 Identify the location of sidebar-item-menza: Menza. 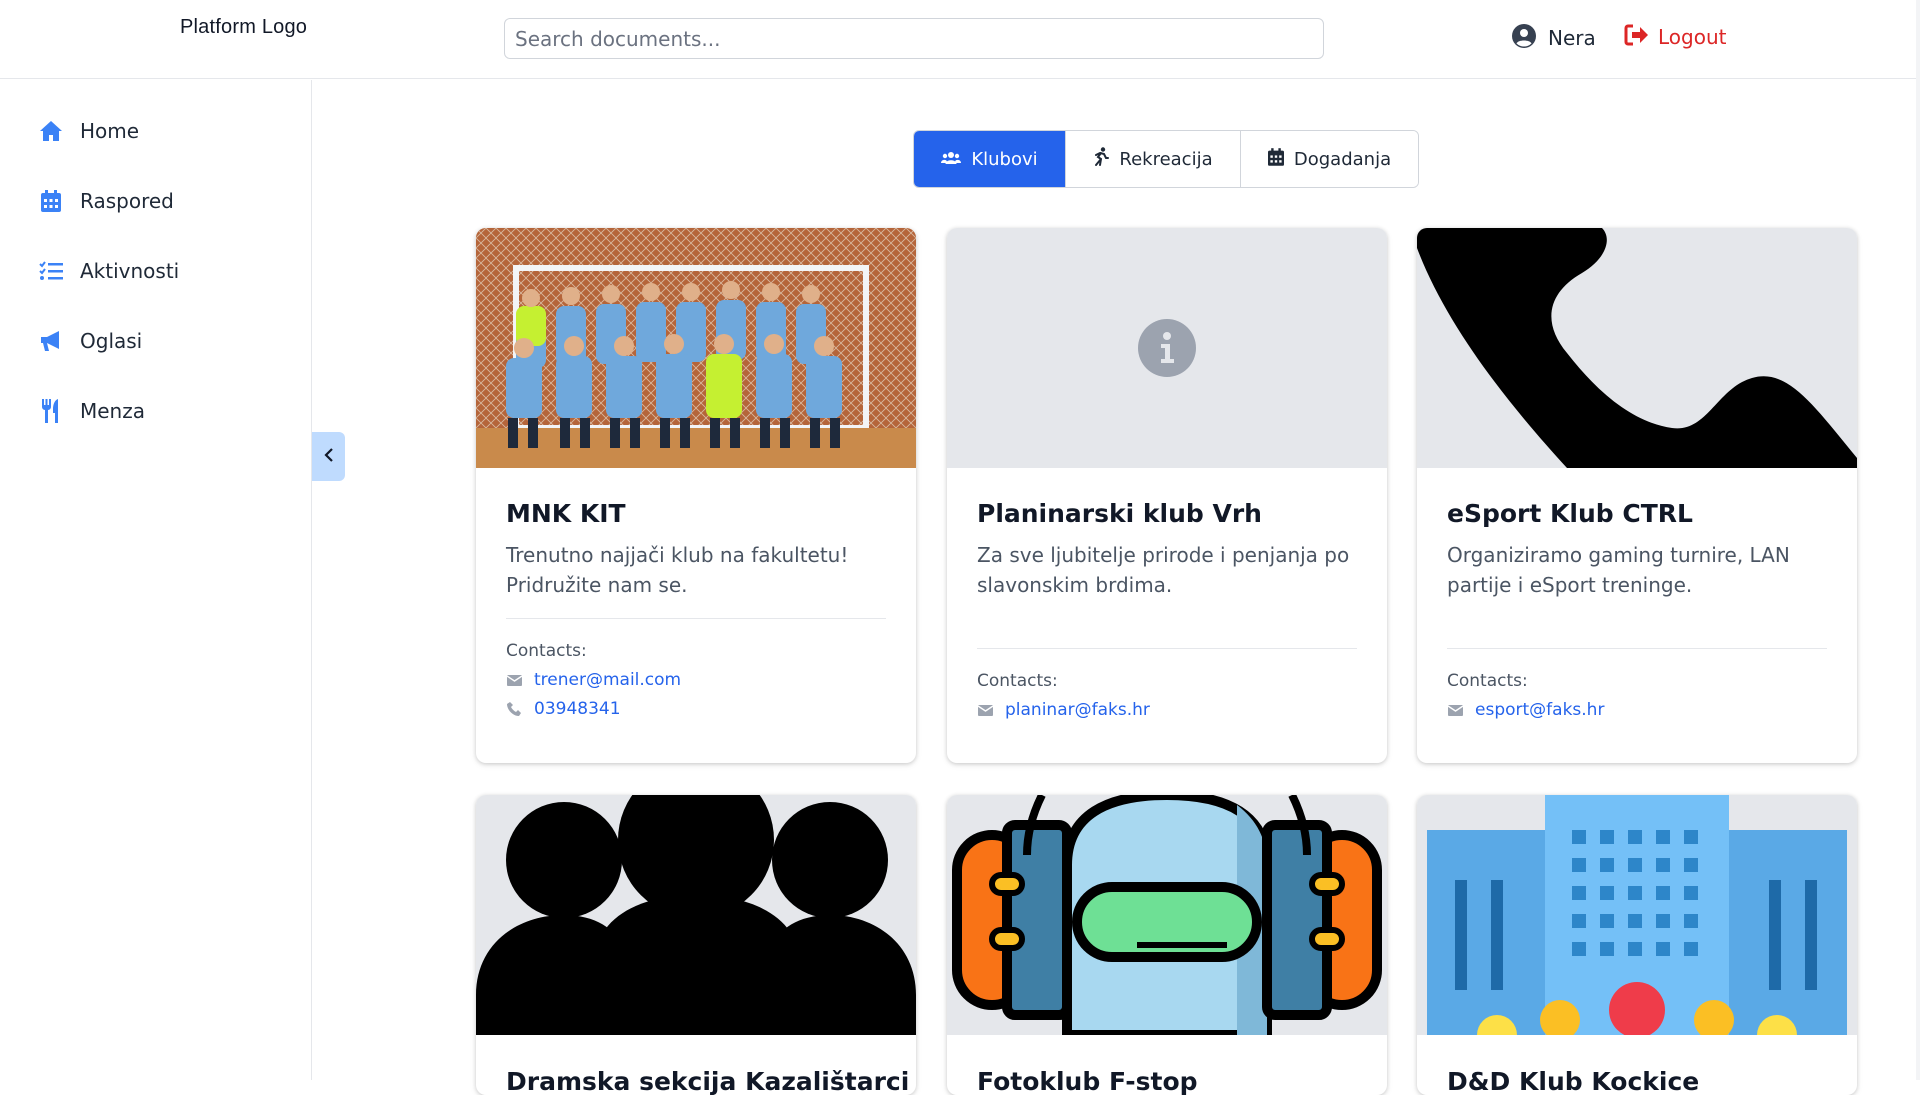
(91, 411).